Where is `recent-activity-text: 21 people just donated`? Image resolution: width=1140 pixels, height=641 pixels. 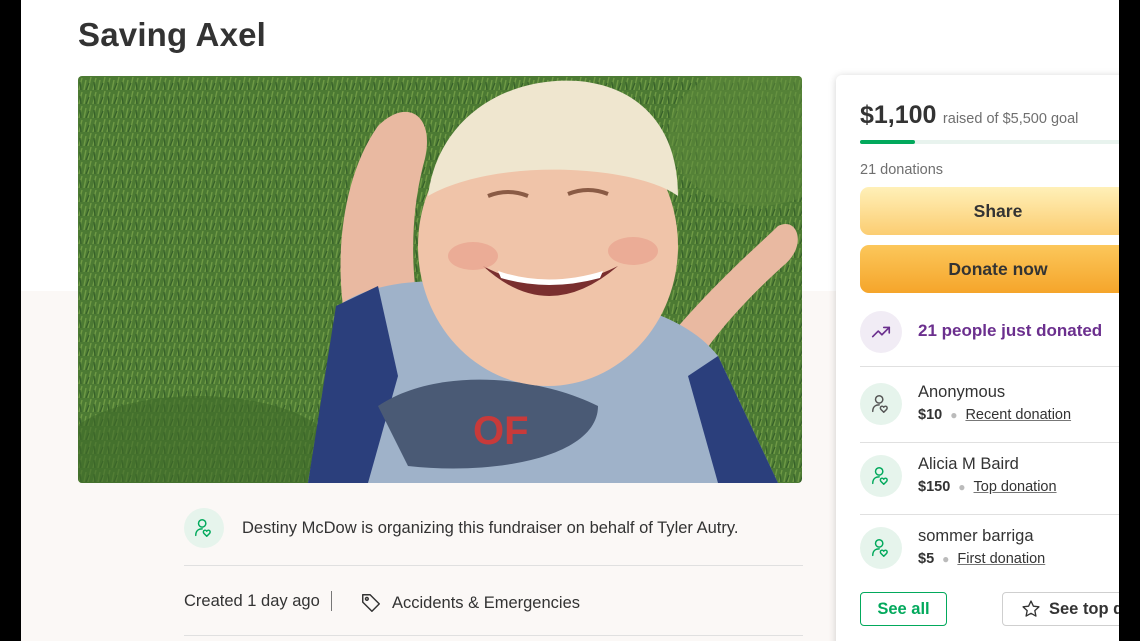 recent-activity-text: 21 people just donated is located at coordinates (1010, 330).